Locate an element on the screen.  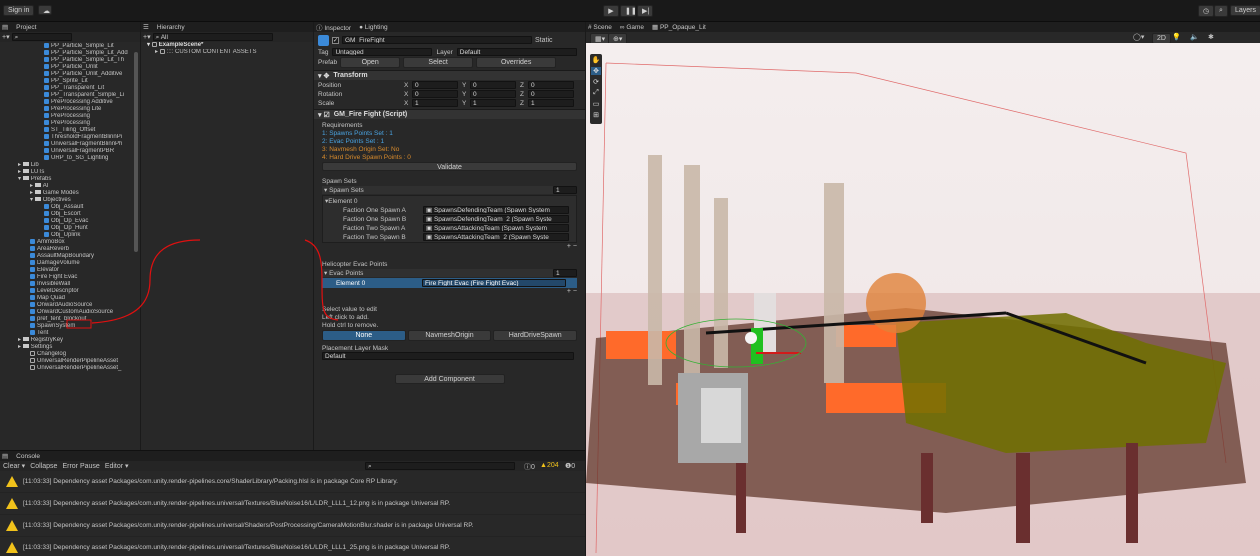
error-count: ⓘ0 is located at coordinates (529, 467).